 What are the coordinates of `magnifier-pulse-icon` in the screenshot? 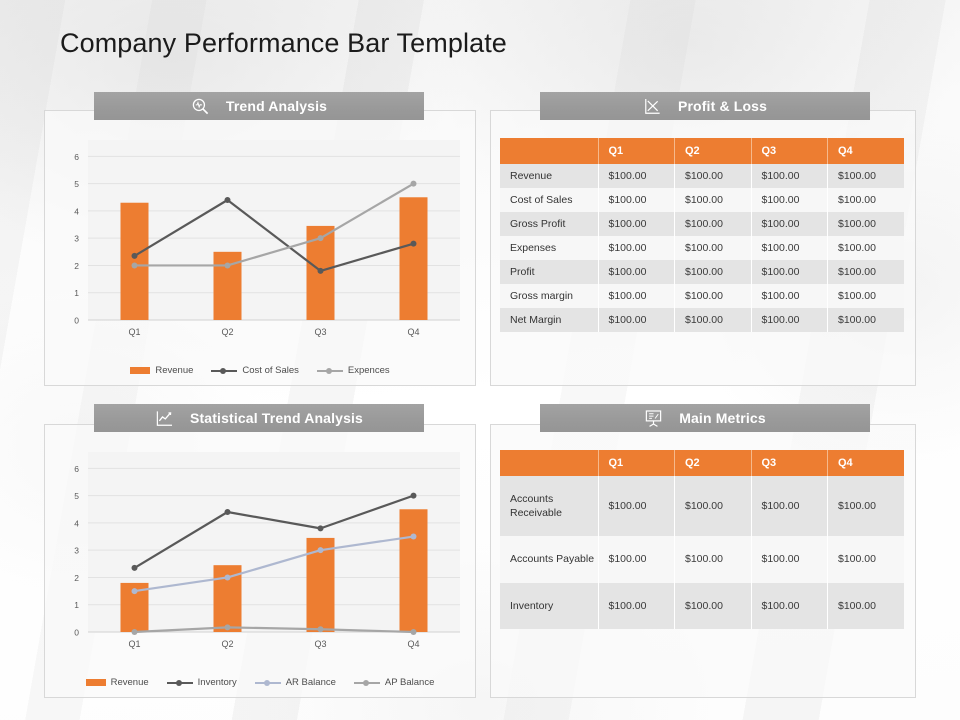 It's located at (200, 106).